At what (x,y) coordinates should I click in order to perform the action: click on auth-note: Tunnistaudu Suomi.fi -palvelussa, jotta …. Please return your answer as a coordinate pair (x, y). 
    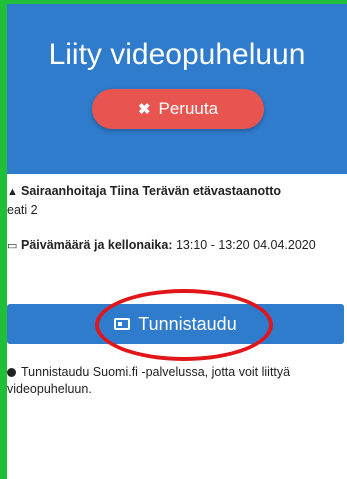
    Looking at the image, I should click on (174, 381).